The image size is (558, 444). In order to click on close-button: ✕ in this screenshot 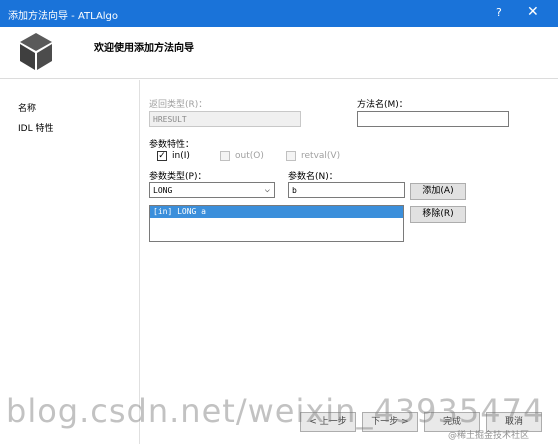, I will do `click(533, 12)`.